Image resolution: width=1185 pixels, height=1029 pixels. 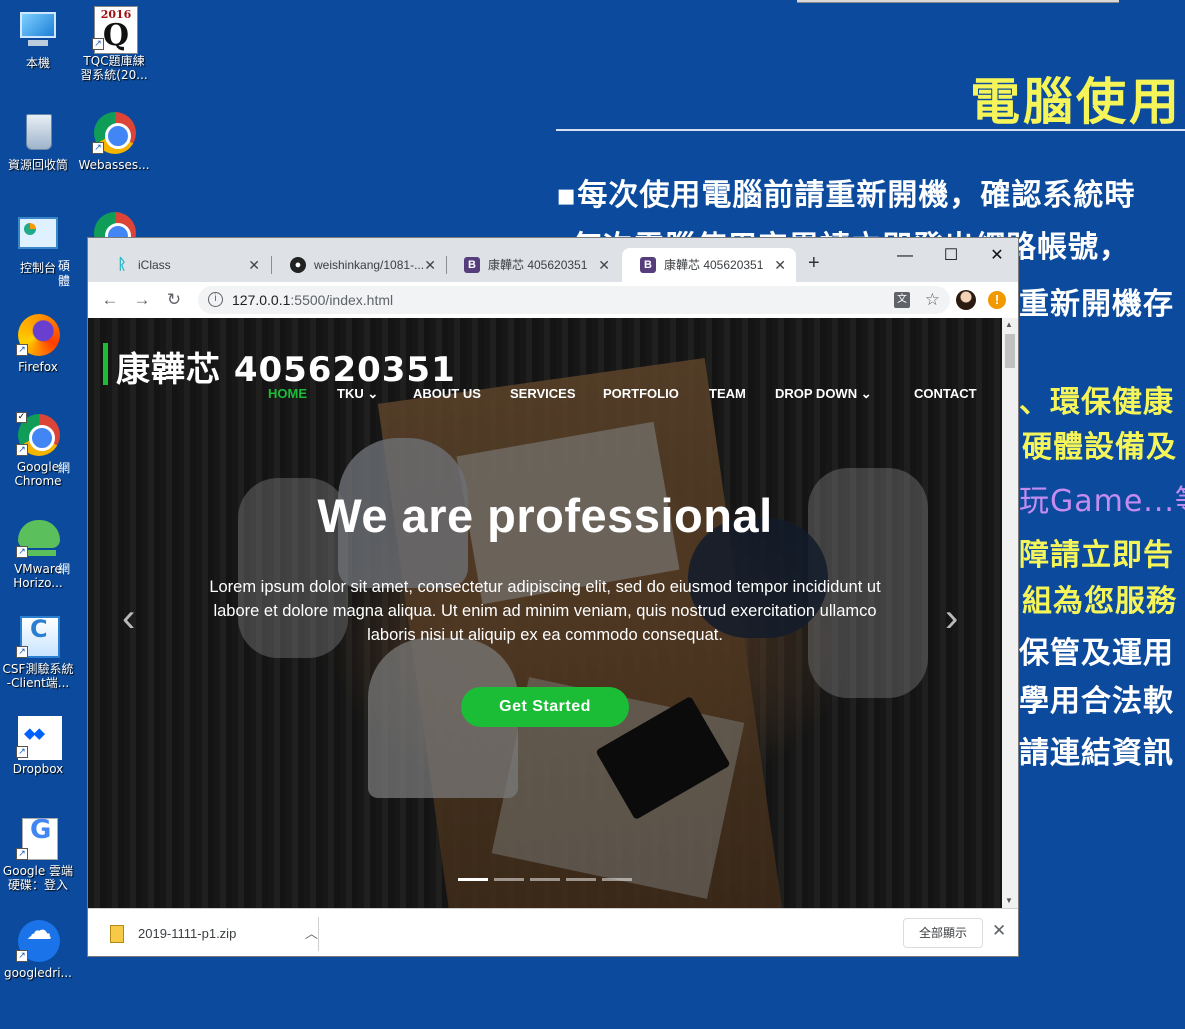 I want to click on hero-title: We are professional, so click(x=545, y=515).